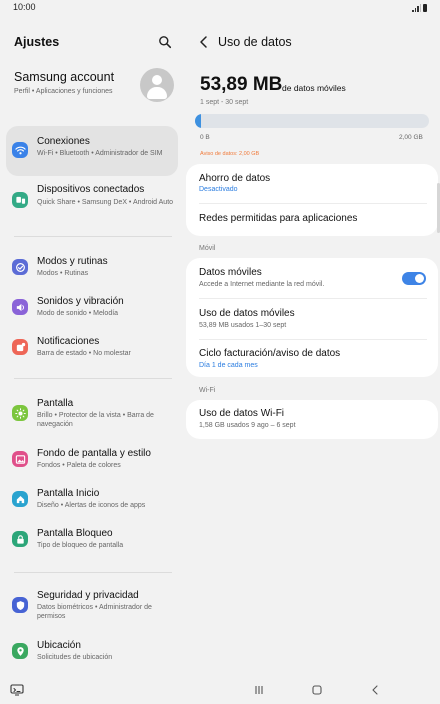  What do you see at coordinates (68, 493) in the screenshot?
I see `item-title: Pantalla Inicio` at bounding box center [68, 493].